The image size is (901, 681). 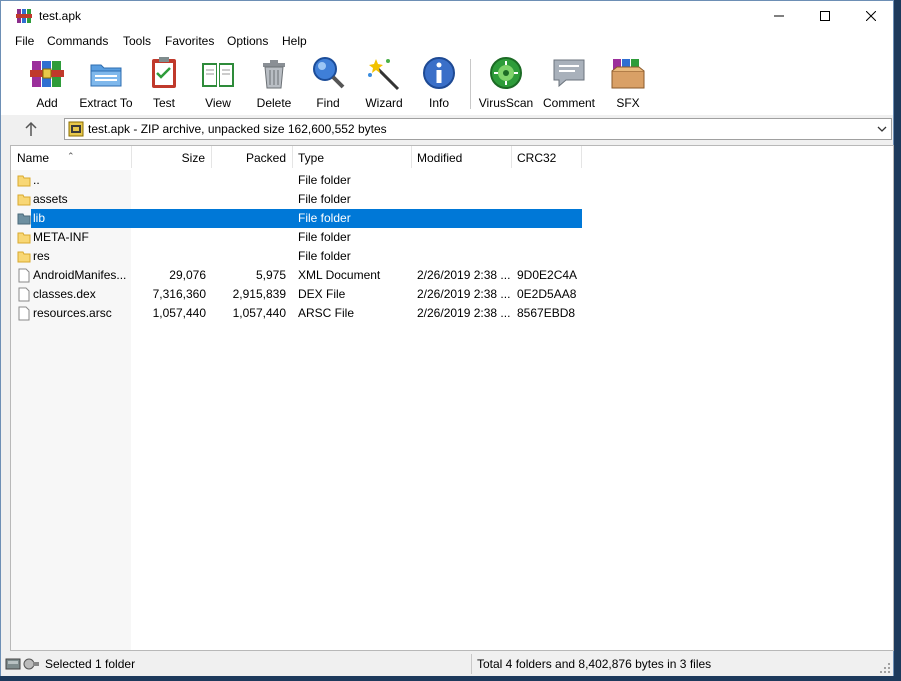 What do you see at coordinates (218, 84) in the screenshot?
I see `view-button: View` at bounding box center [218, 84].